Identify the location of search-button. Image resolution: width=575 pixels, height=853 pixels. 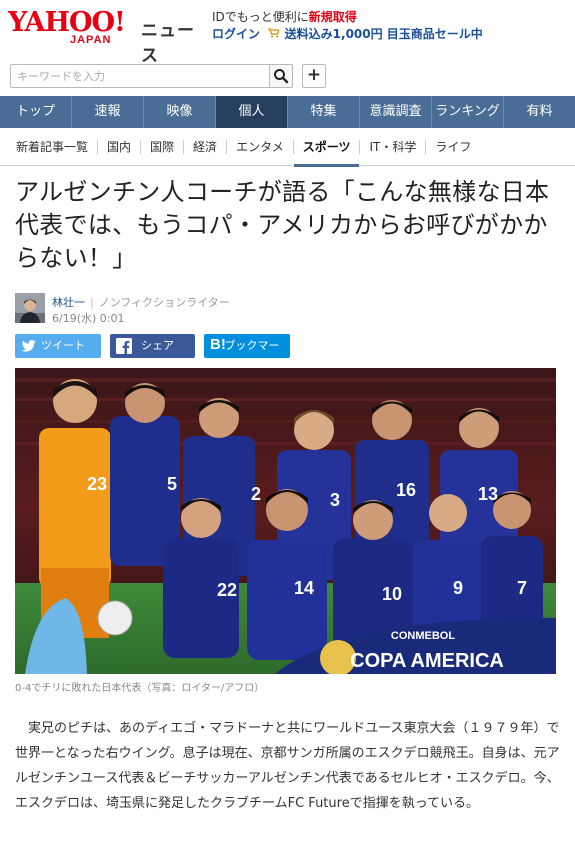
(281, 76).